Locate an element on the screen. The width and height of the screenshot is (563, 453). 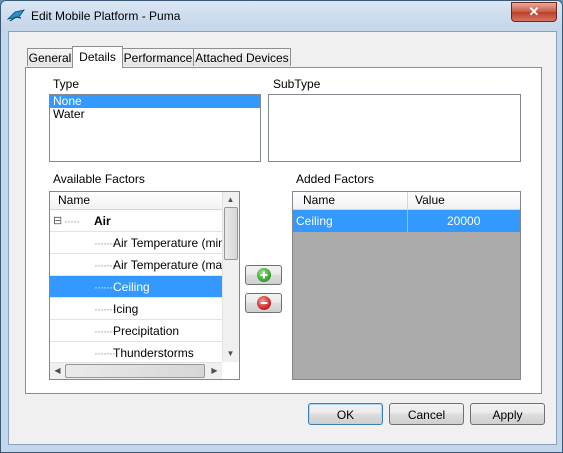
subtype-listbox is located at coordinates (394, 128).